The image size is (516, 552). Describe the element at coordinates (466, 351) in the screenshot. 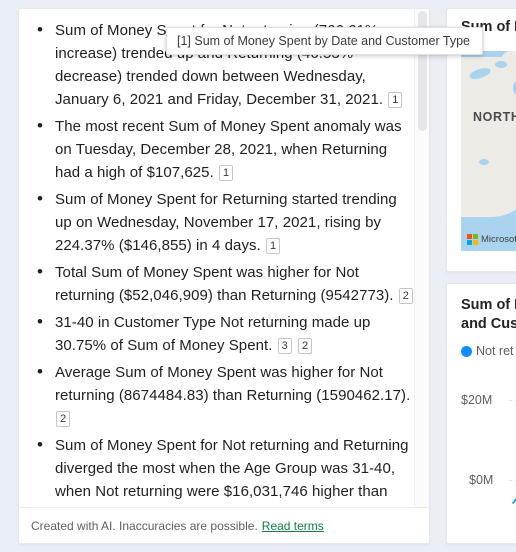

I see `legend-color-swatch-icon` at that location.